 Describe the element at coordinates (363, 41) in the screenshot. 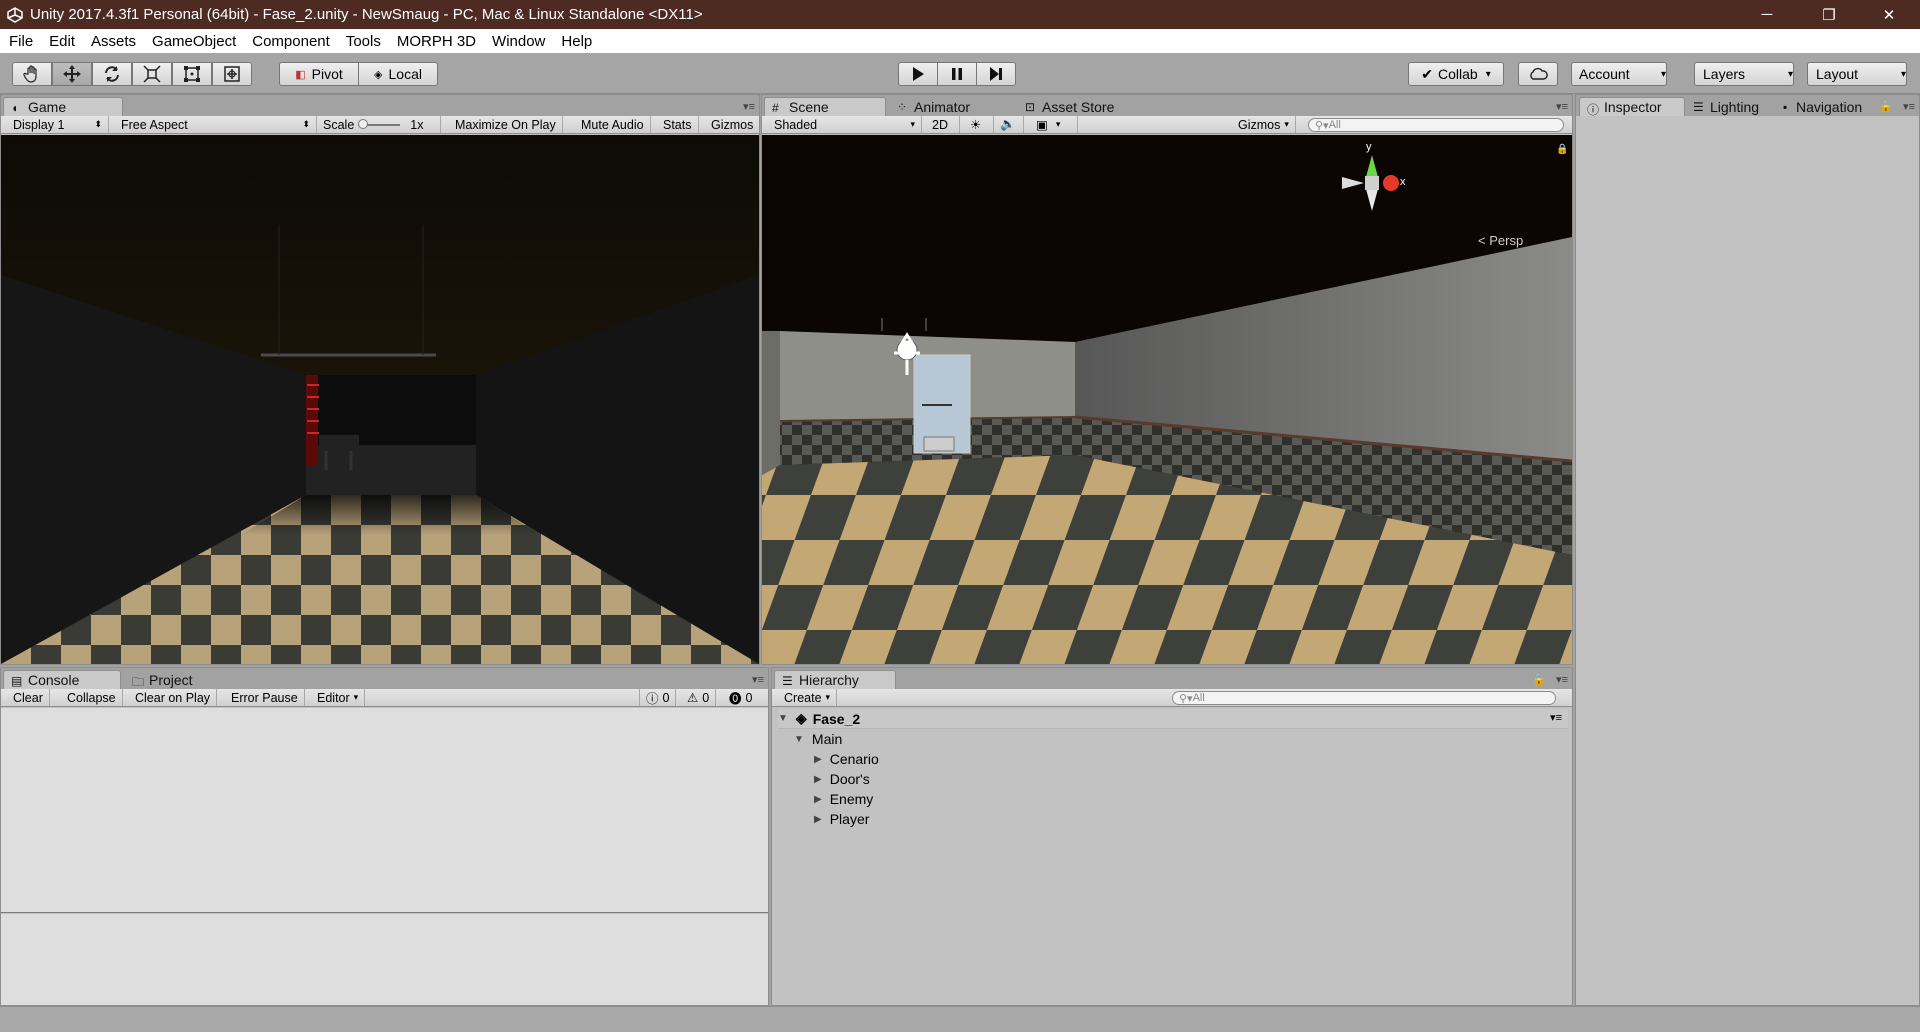

I see `menu-tools: Tools` at that location.